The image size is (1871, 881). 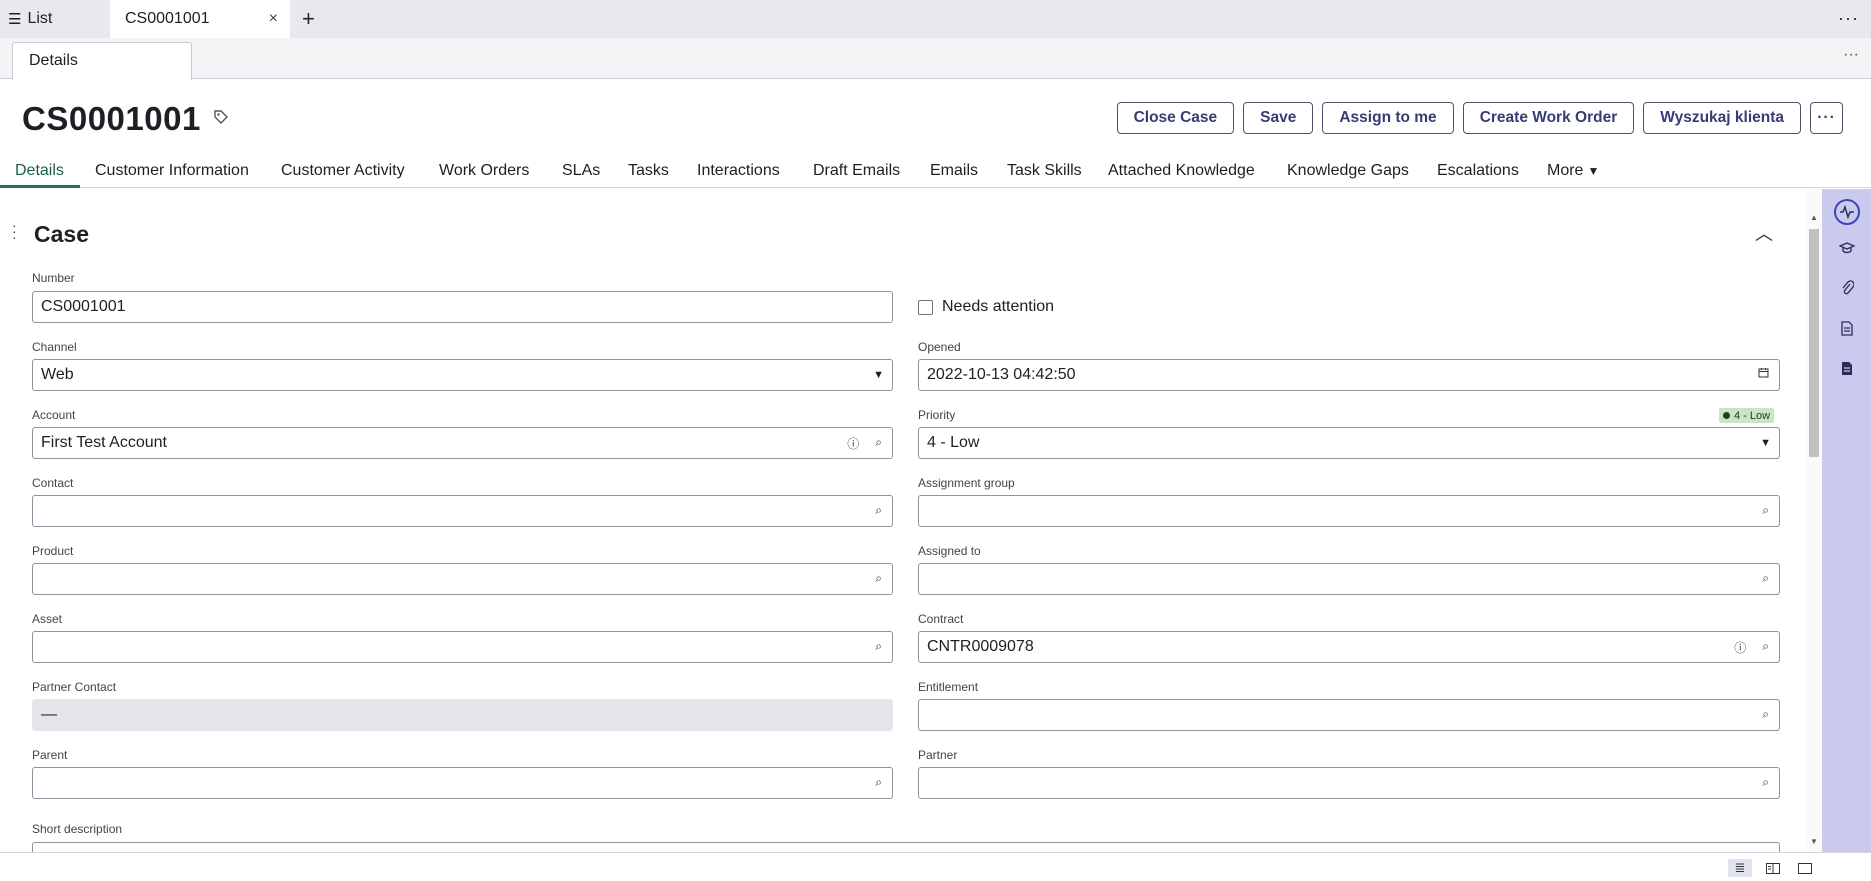 I want to click on channel-select: Web ▼, so click(x=462, y=375).